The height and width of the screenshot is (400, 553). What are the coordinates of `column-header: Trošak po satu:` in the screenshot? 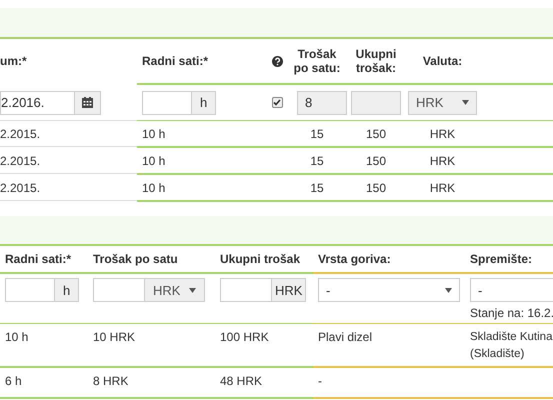 It's located at (317, 61).